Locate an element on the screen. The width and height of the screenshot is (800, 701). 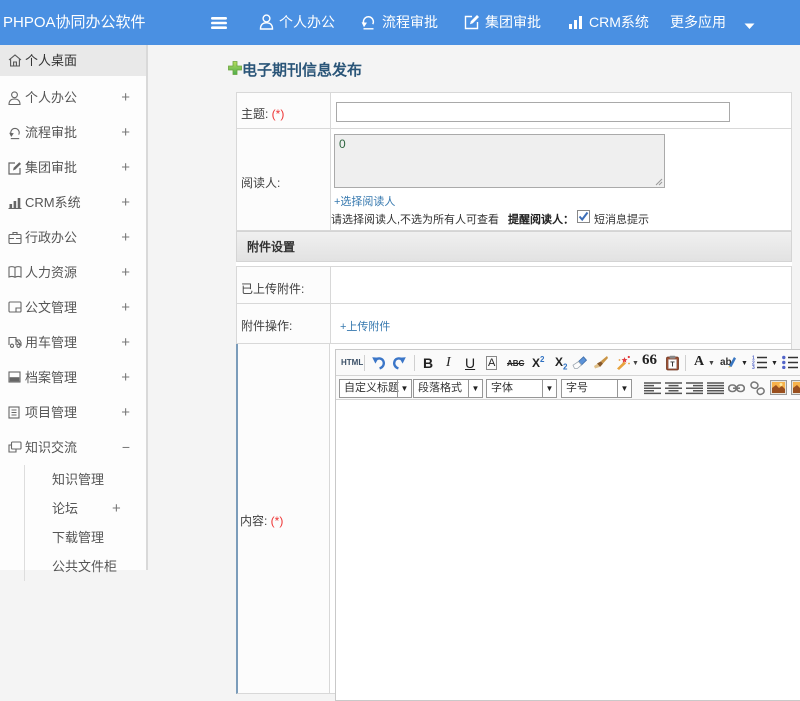
svg-text: 3 is located at coordinates (753, 367).